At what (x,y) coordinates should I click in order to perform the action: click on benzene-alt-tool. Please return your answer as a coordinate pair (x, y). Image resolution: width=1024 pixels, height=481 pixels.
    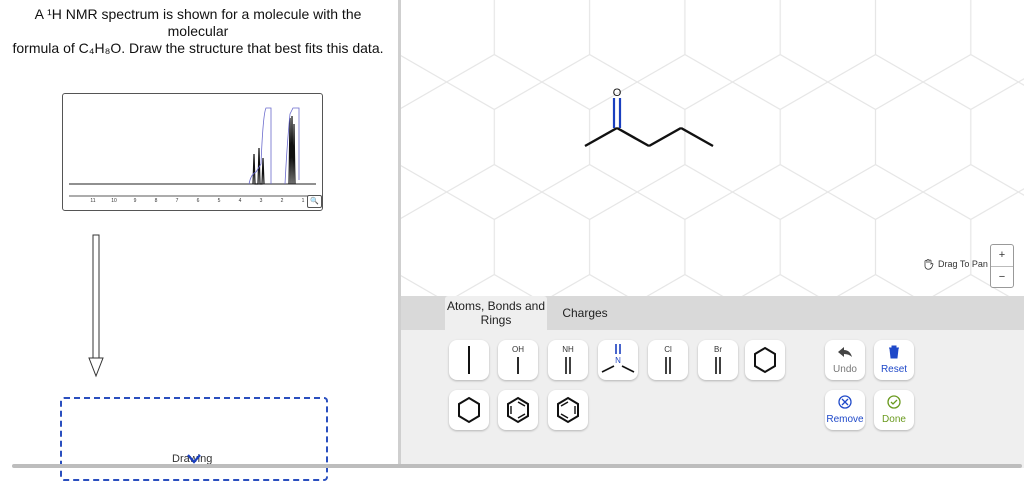
    Looking at the image, I should click on (568, 410).